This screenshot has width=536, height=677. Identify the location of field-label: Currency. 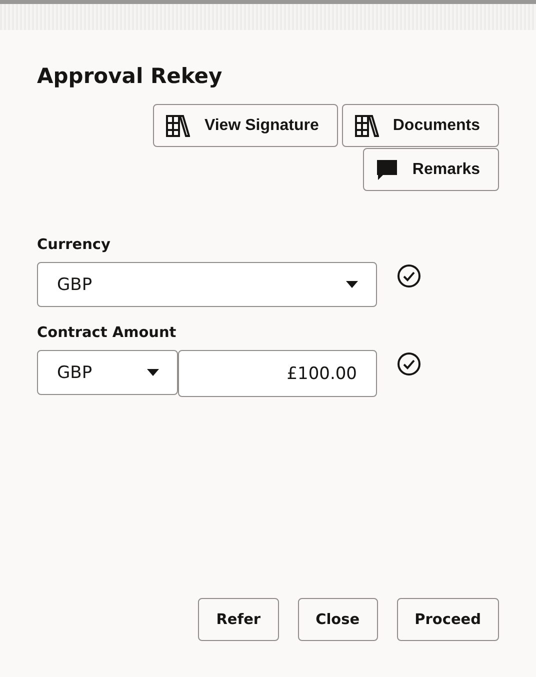
(74, 245).